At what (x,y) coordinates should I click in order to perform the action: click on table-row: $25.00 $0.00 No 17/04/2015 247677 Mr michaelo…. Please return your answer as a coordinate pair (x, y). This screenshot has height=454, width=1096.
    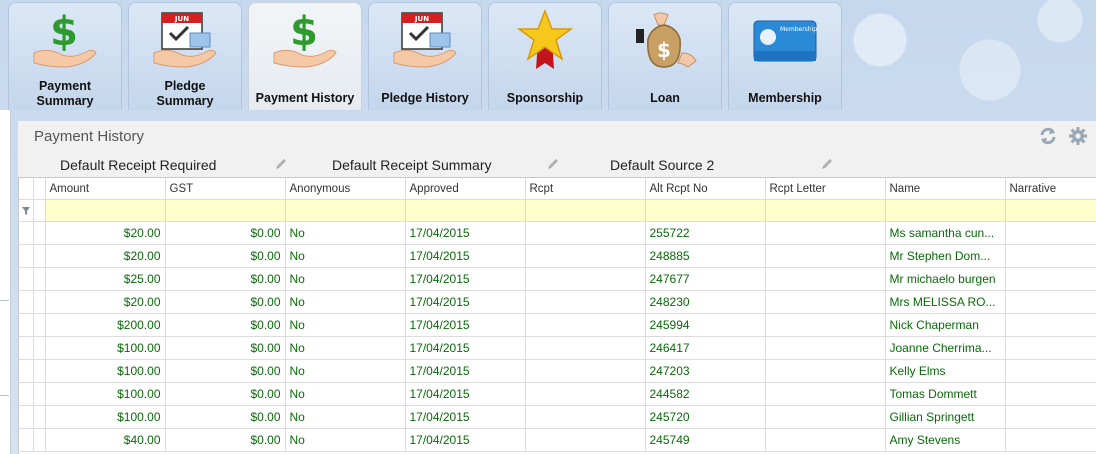
    Looking at the image, I should click on (557, 279).